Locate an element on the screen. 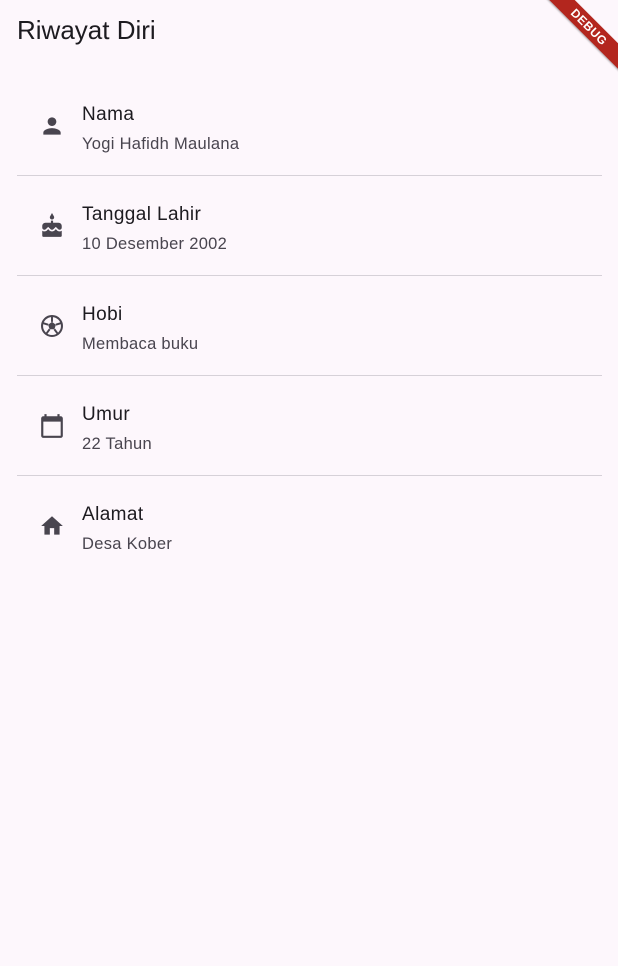 Image resolution: width=618 pixels, height=966 pixels. list-item-title: Nama is located at coordinates (108, 114).